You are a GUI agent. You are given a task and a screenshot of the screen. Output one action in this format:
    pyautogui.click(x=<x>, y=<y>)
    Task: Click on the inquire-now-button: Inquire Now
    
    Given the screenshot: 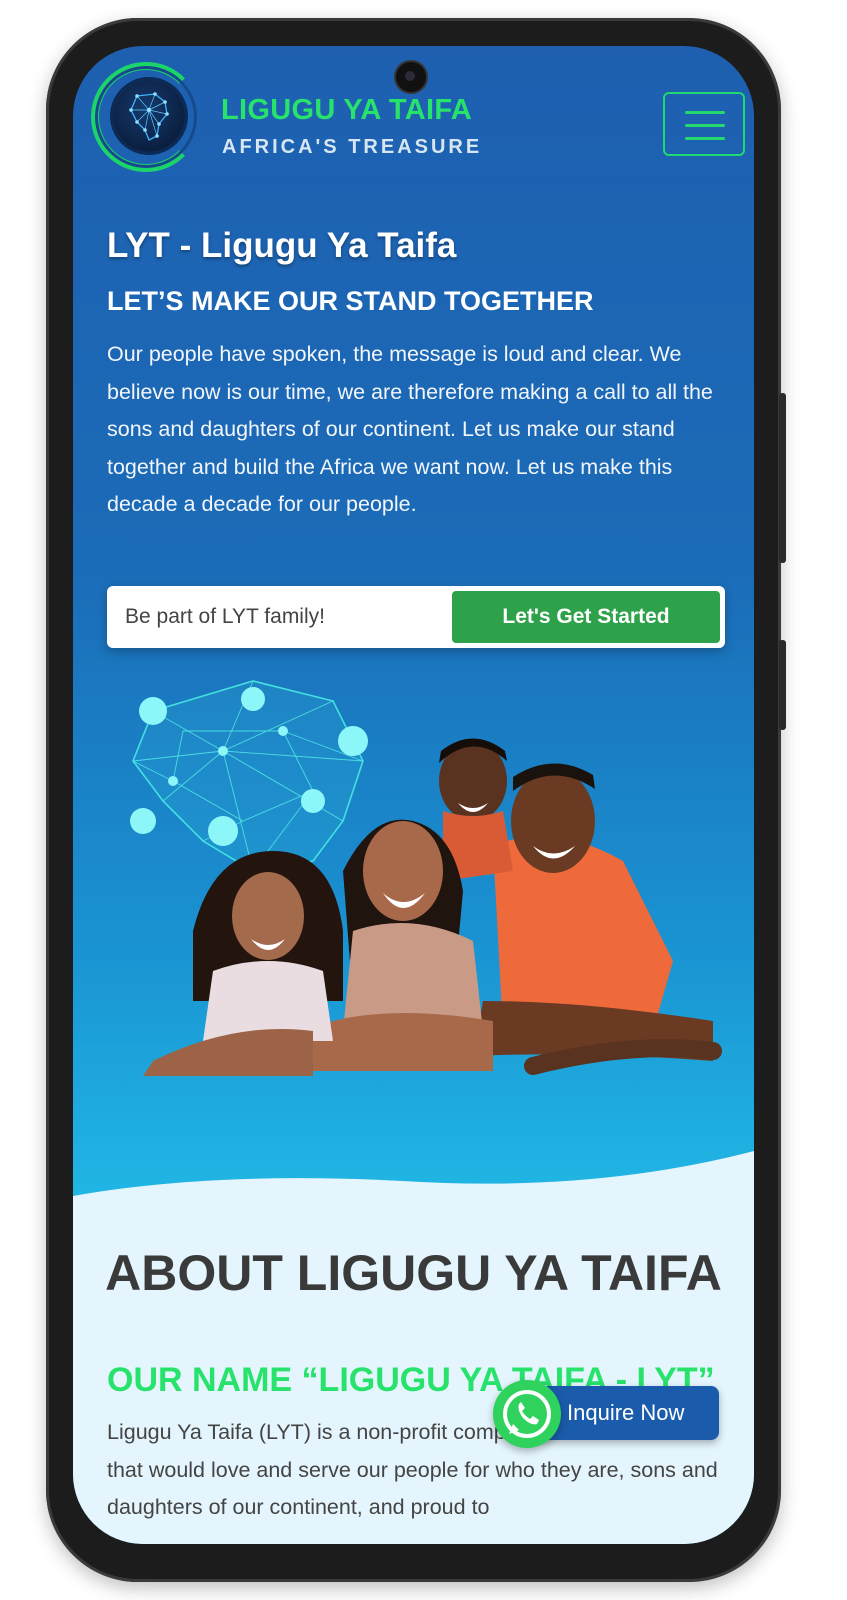 What is the action you would take?
    pyautogui.click(x=629, y=1413)
    